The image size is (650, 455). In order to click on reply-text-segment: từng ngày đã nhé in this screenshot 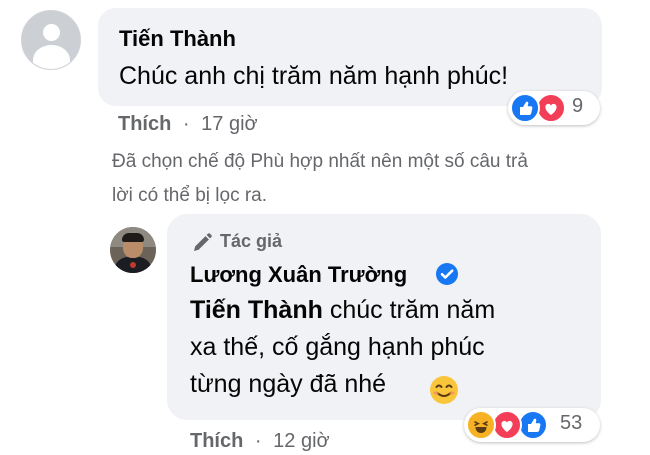, I will do `click(288, 384)`.